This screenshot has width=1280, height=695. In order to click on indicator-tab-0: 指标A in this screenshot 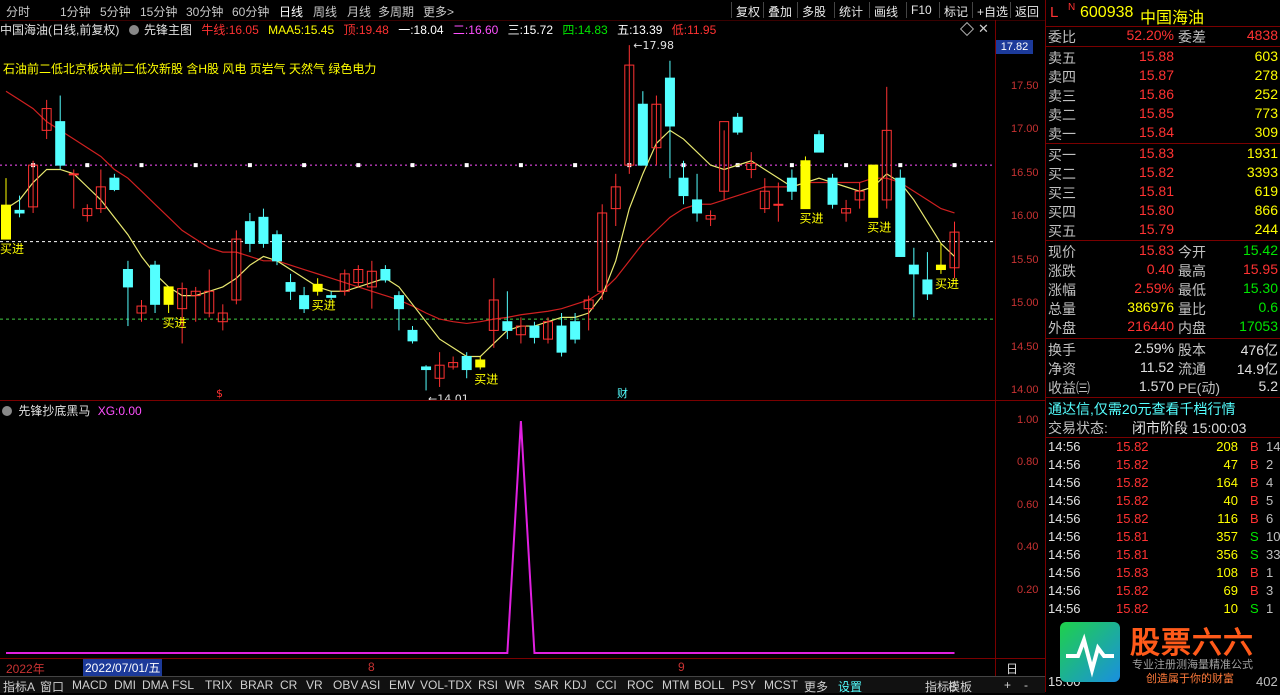, I will do `click(19, 686)`.